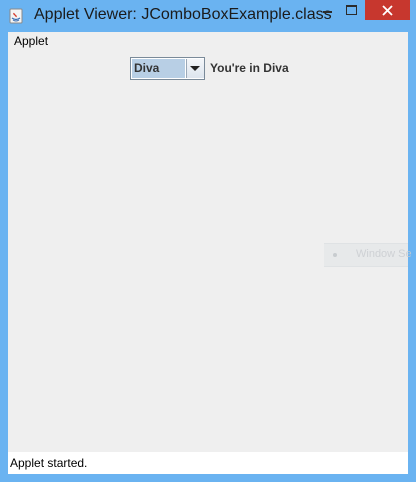 Image resolution: width=416 pixels, height=482 pixels. What do you see at coordinates (16, 16) in the screenshot?
I see `java-cup-icon` at bounding box center [16, 16].